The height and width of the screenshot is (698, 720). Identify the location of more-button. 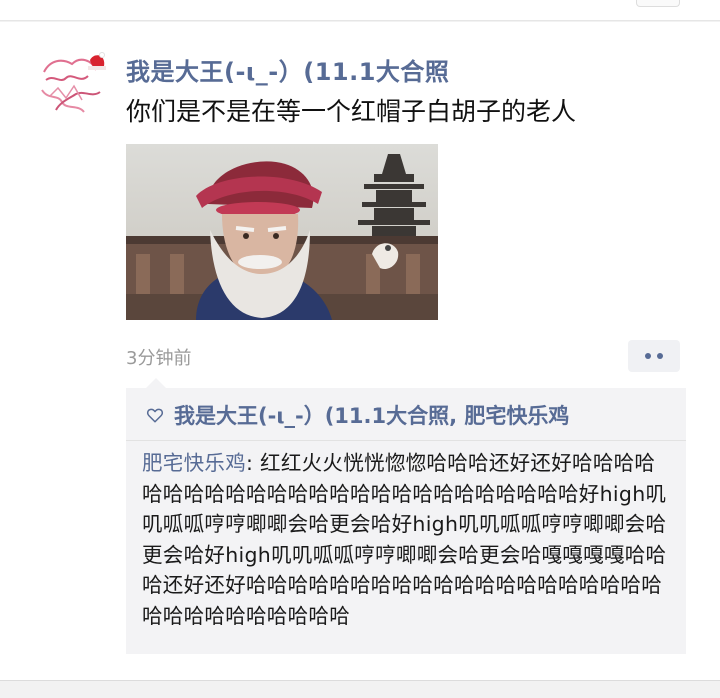
(654, 356).